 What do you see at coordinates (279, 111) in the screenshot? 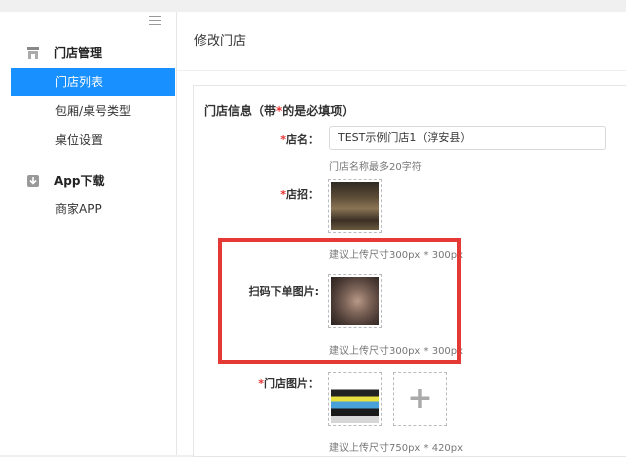
I see `panel-heading: 门店信息（带*的是必填项）` at bounding box center [279, 111].